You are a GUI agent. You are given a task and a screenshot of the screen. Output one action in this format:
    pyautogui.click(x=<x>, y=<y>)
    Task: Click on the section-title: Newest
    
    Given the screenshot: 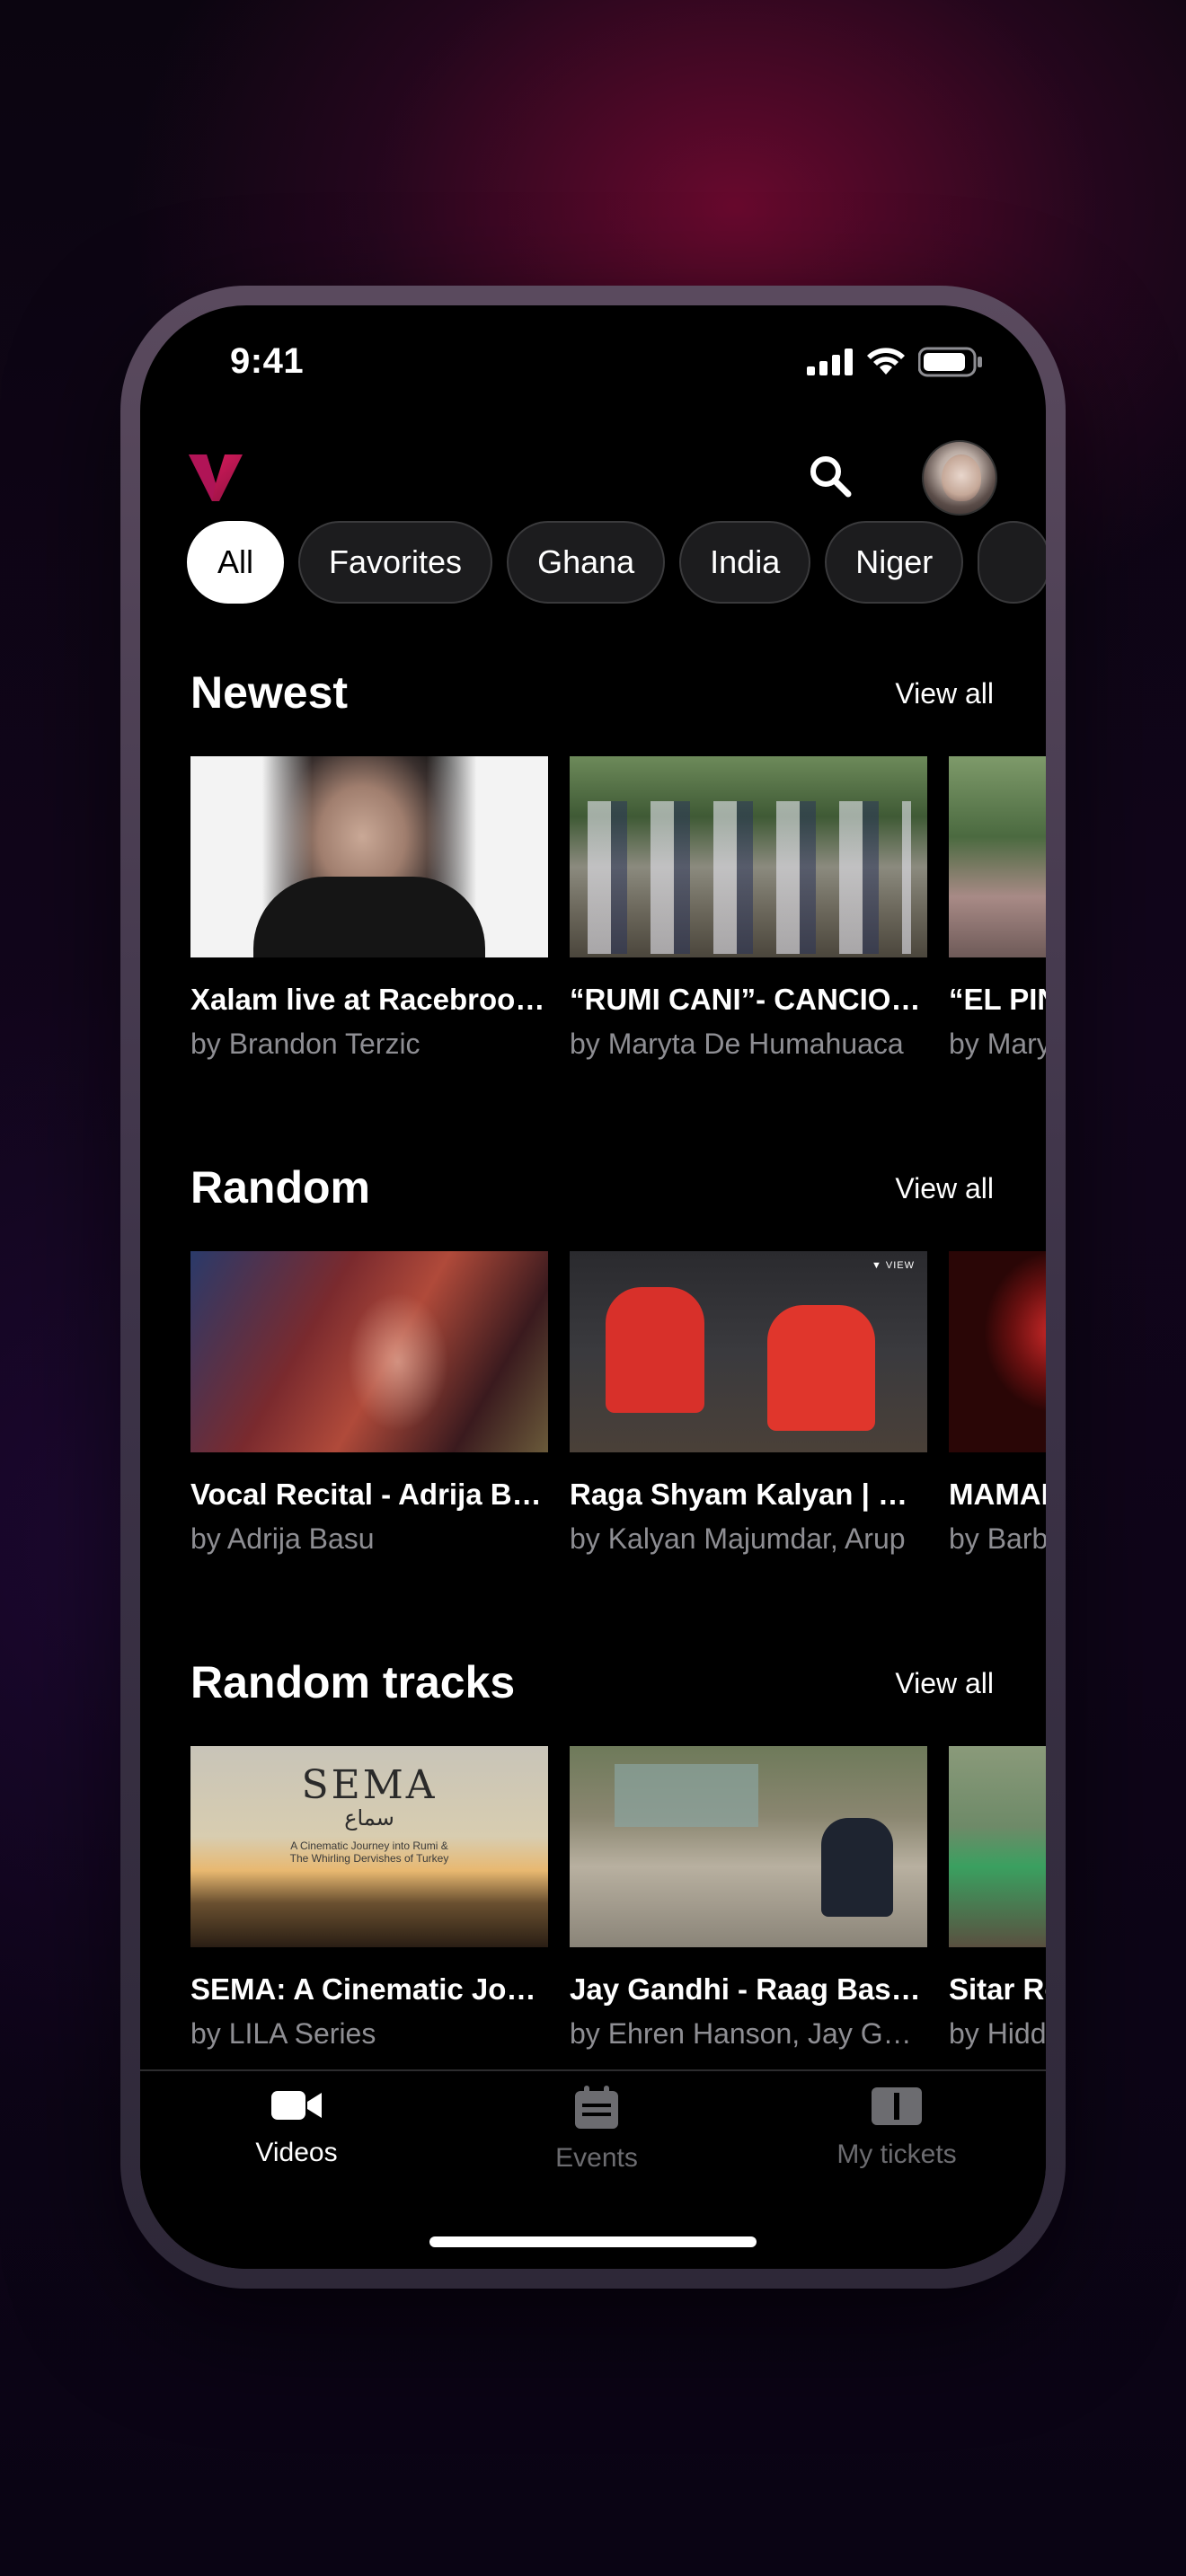 What is the action you would take?
    pyautogui.click(x=269, y=692)
    